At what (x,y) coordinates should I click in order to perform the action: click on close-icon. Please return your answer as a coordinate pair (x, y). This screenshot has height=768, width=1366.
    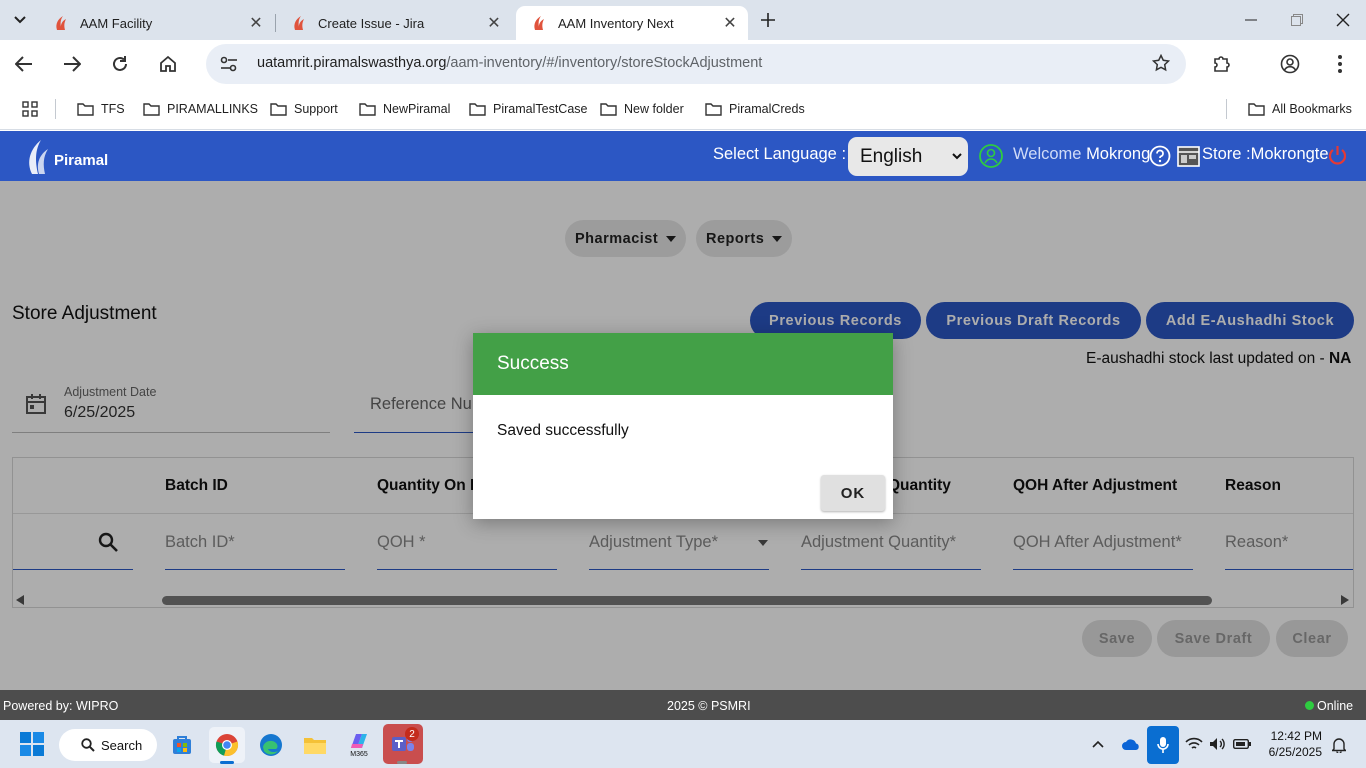
    Looking at the image, I should click on (1343, 20).